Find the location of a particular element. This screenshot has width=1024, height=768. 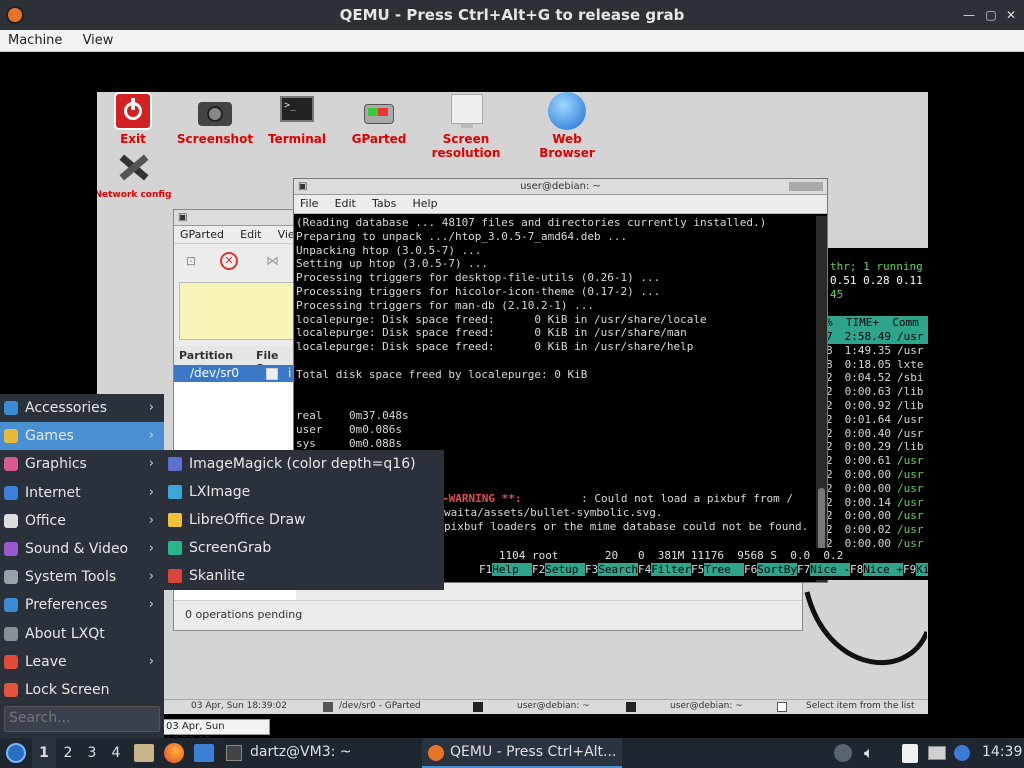

htop-row: 2 0:01.64/usr is located at coordinates (877, 420).